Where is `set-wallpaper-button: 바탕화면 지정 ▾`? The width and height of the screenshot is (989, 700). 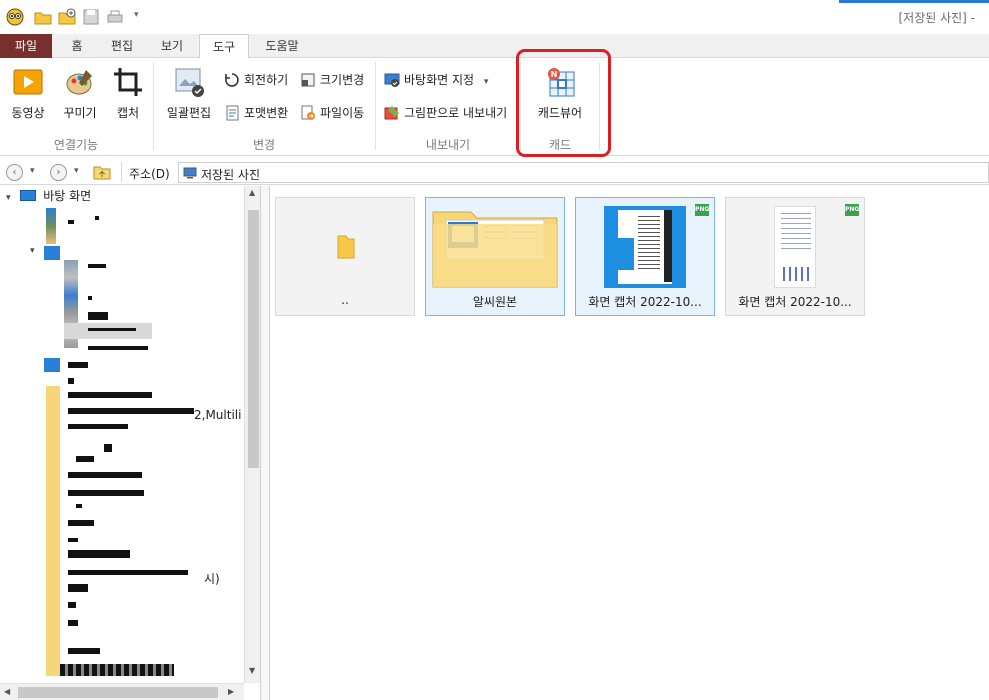 set-wallpaper-button: 바탕화면 지정 ▾ is located at coordinates (436, 80).